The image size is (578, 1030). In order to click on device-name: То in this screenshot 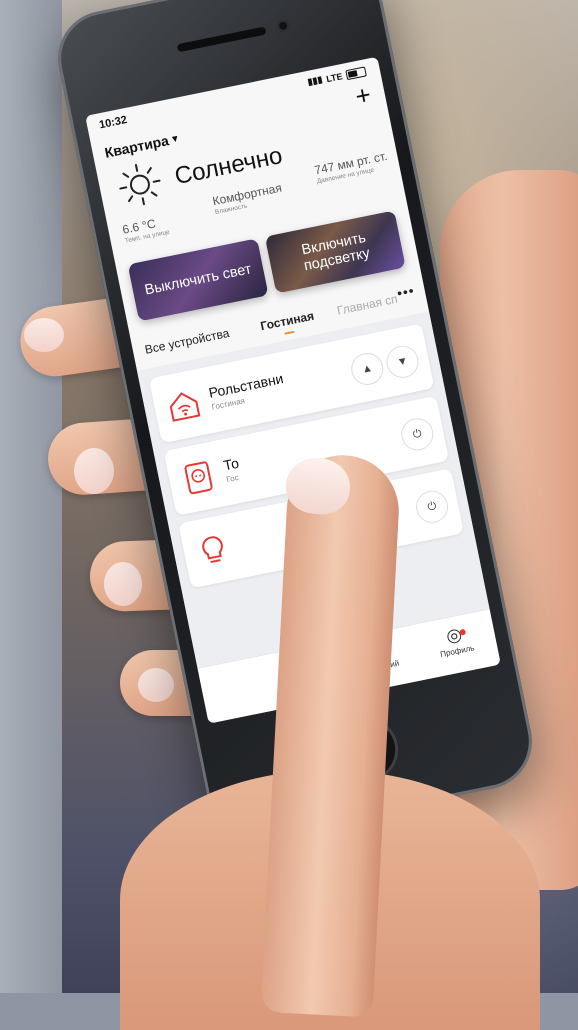, I will do `click(231, 464)`.